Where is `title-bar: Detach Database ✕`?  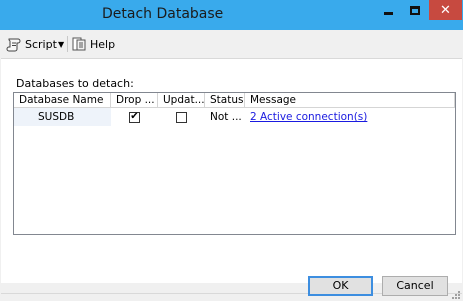
title-bar: Detach Database ✕ is located at coordinates (231, 15).